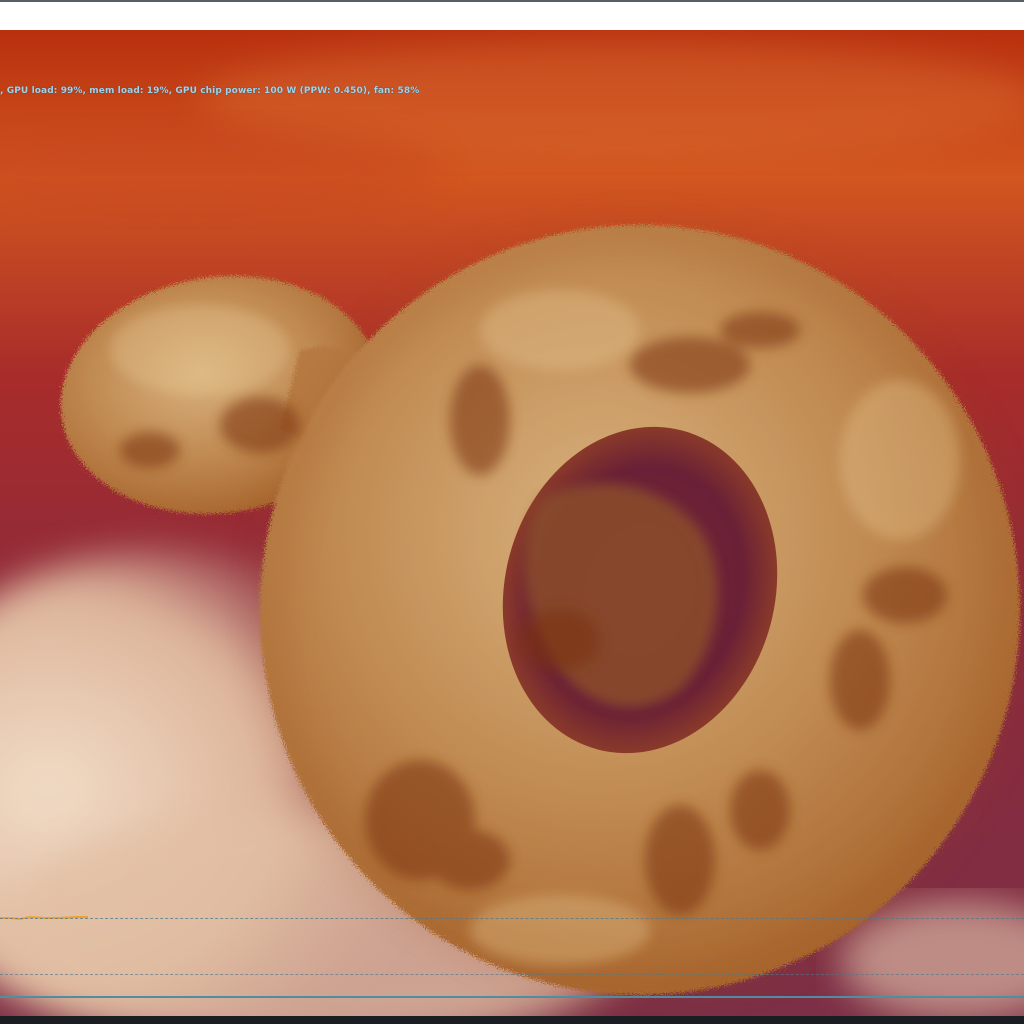  Describe the element at coordinates (512, 918) in the screenshot. I see `graph-gridline-upper` at that location.